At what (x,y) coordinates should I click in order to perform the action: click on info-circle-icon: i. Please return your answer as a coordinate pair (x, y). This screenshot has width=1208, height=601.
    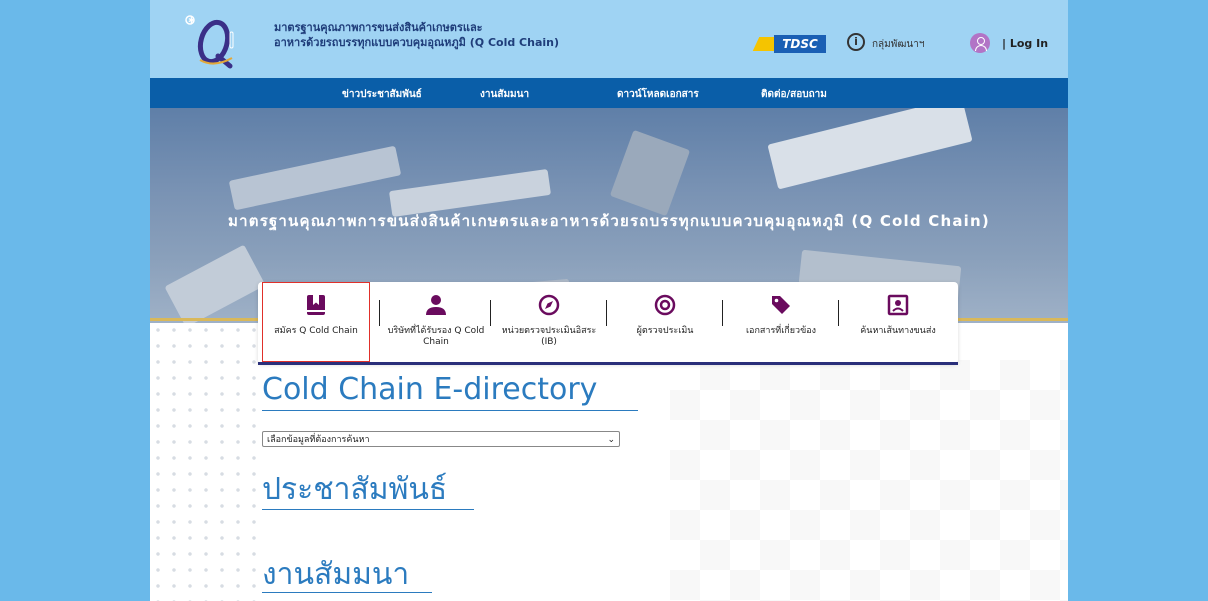
    Looking at the image, I should click on (856, 42).